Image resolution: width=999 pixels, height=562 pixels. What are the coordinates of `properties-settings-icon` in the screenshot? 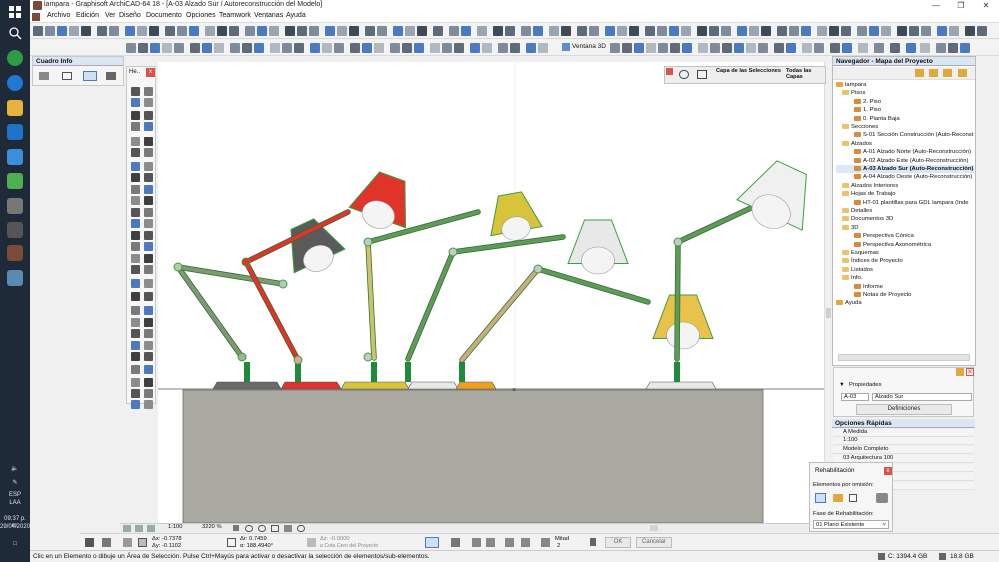 It's located at (960, 372).